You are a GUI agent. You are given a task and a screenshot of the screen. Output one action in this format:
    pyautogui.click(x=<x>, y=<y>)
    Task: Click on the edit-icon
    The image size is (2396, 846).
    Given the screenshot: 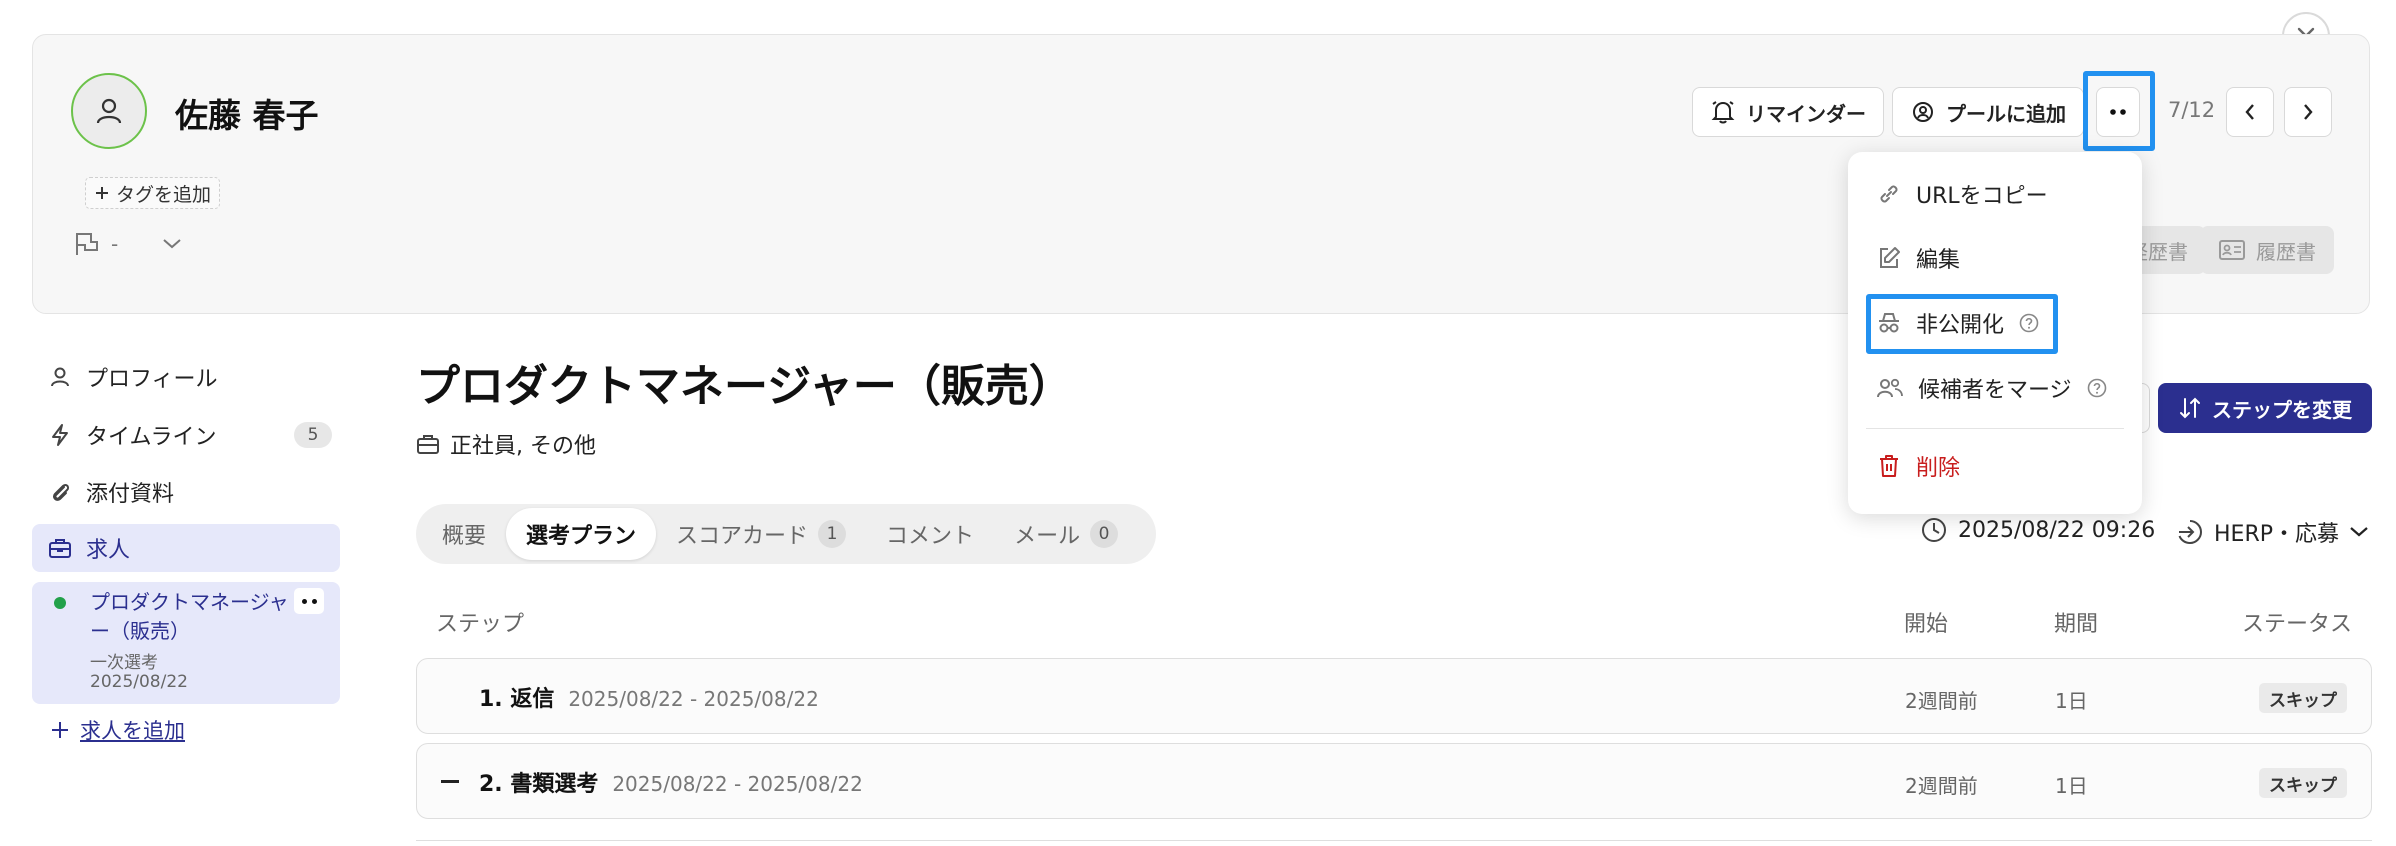 What is the action you would take?
    pyautogui.click(x=1889, y=258)
    